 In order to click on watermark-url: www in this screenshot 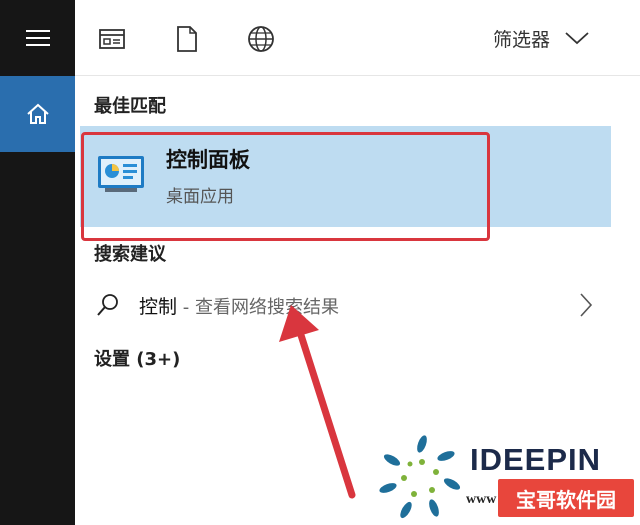, I will do `click(481, 499)`.